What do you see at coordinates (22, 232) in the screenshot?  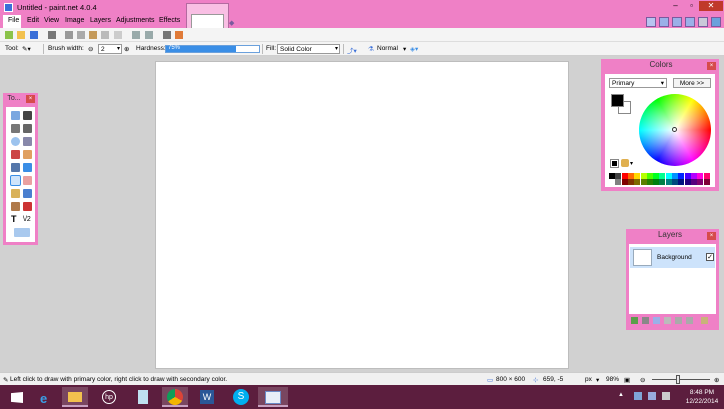 I see `shapes-icon` at bounding box center [22, 232].